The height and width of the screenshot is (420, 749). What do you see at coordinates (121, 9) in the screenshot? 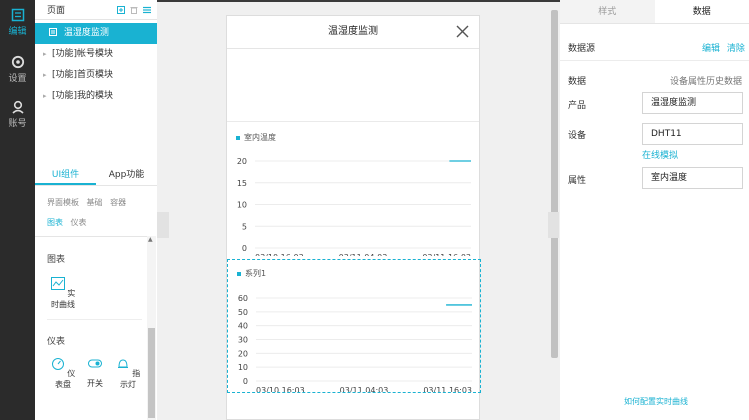
I see `add-page-icon` at bounding box center [121, 9].